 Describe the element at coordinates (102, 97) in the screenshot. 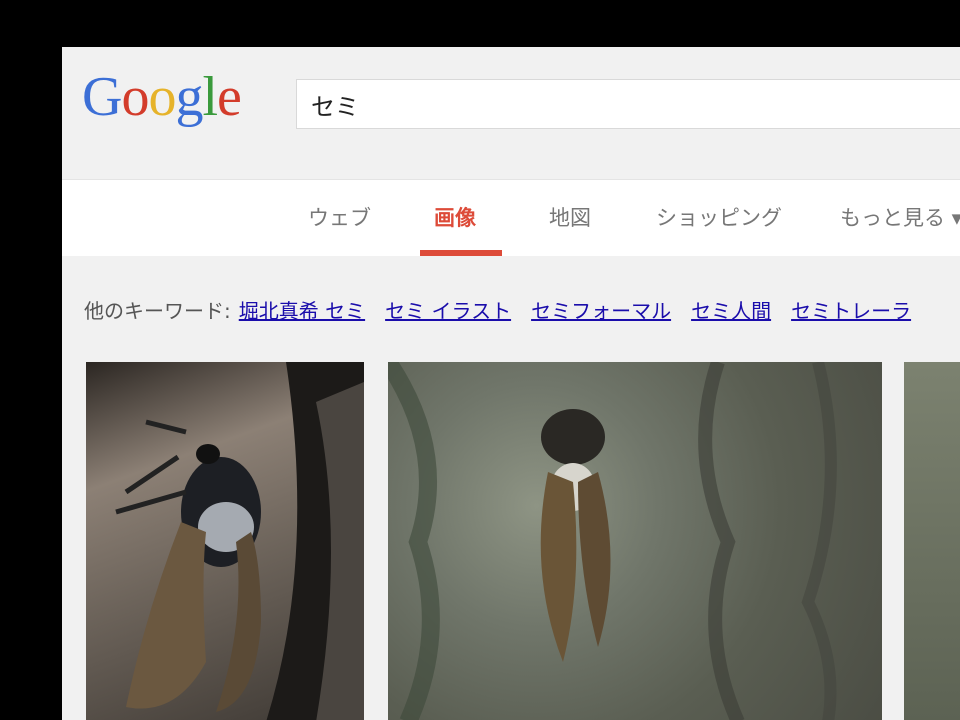

I see `logo-letter: G` at that location.